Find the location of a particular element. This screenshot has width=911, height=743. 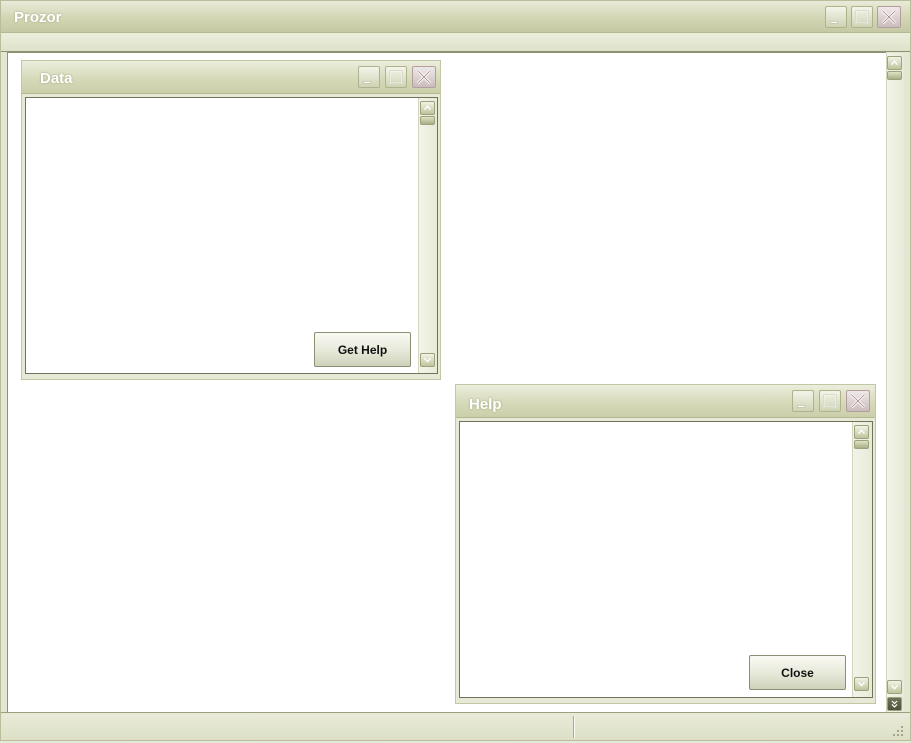

help-scroll-up-button is located at coordinates (861, 432).